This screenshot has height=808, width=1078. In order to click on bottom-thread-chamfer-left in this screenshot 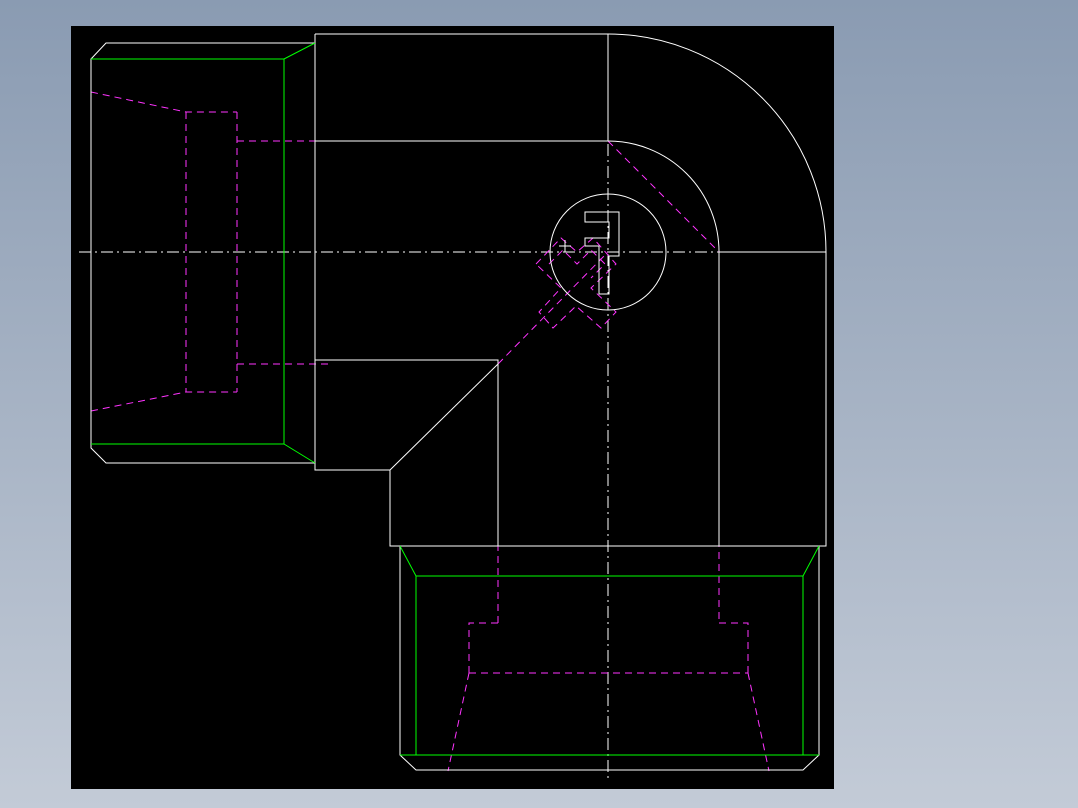, I will do `click(408, 561)`.